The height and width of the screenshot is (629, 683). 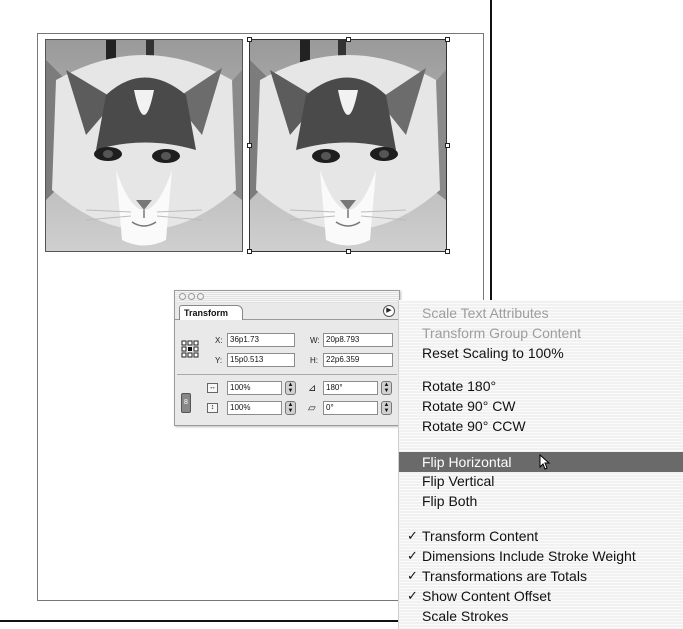 I want to click on menu-item-rotate-90-cw: Rotate 90° CW, so click(x=541, y=406).